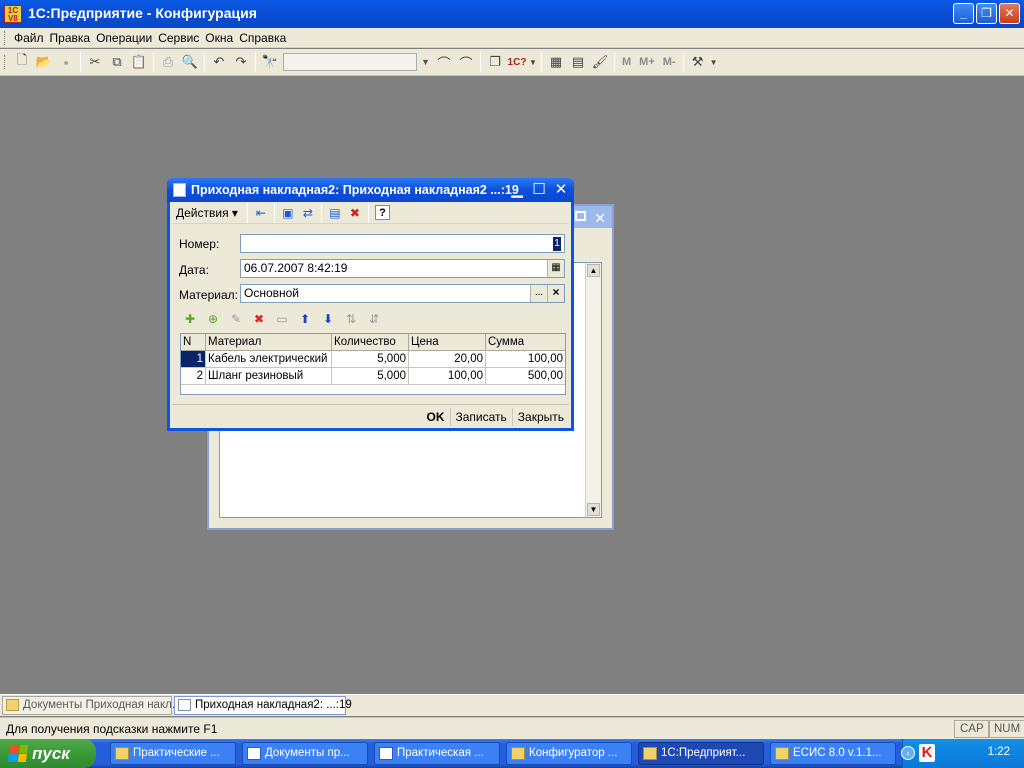 The image size is (1024, 768). What do you see at coordinates (70, 38) in the screenshot?
I see `menu-edit: Правка` at bounding box center [70, 38].